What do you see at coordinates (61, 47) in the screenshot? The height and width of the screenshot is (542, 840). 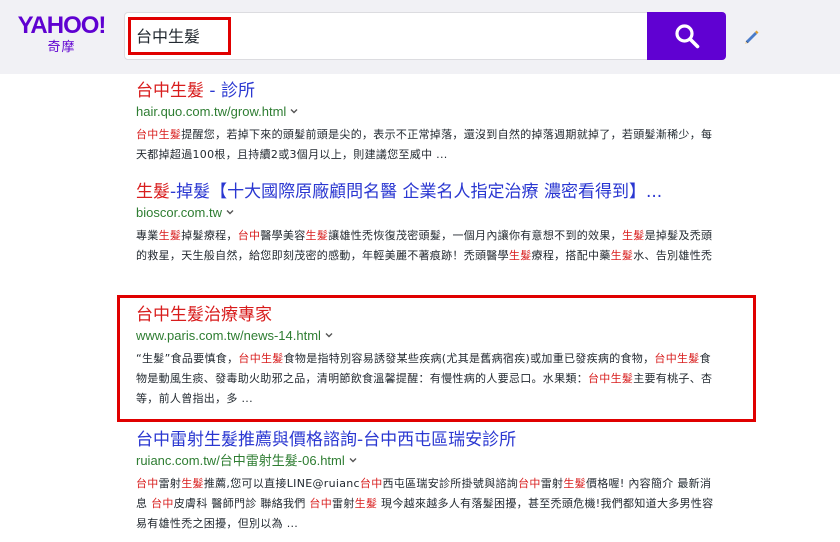 I see `logo-subtext: 奇摩` at bounding box center [61, 47].